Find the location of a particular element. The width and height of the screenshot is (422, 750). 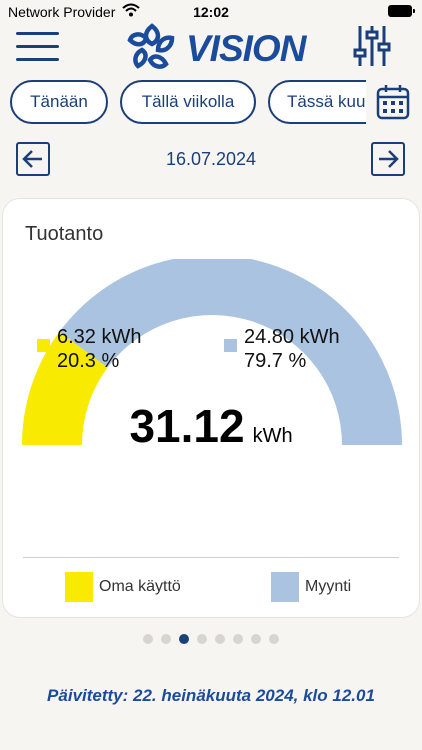

sold-kwh: 24.80 kWh is located at coordinates (292, 337).